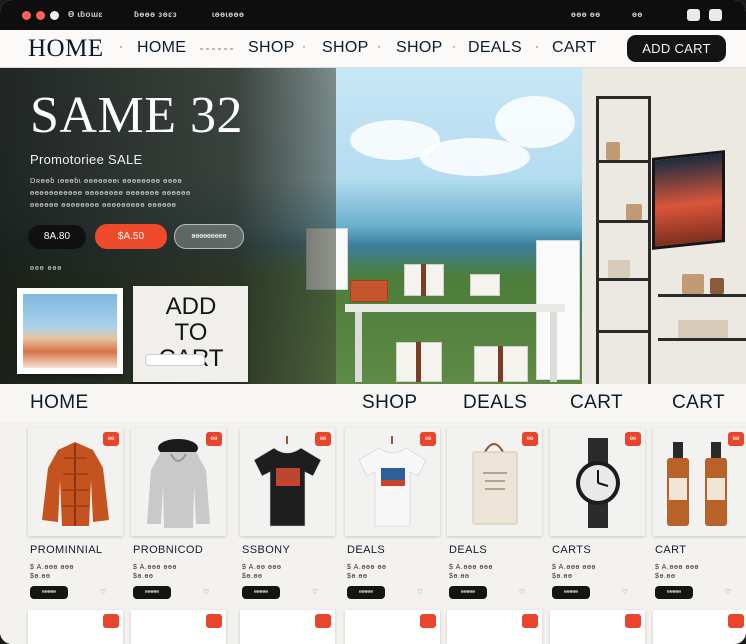  I want to click on add-to-cart-card: ADD TO CART, so click(190, 334).